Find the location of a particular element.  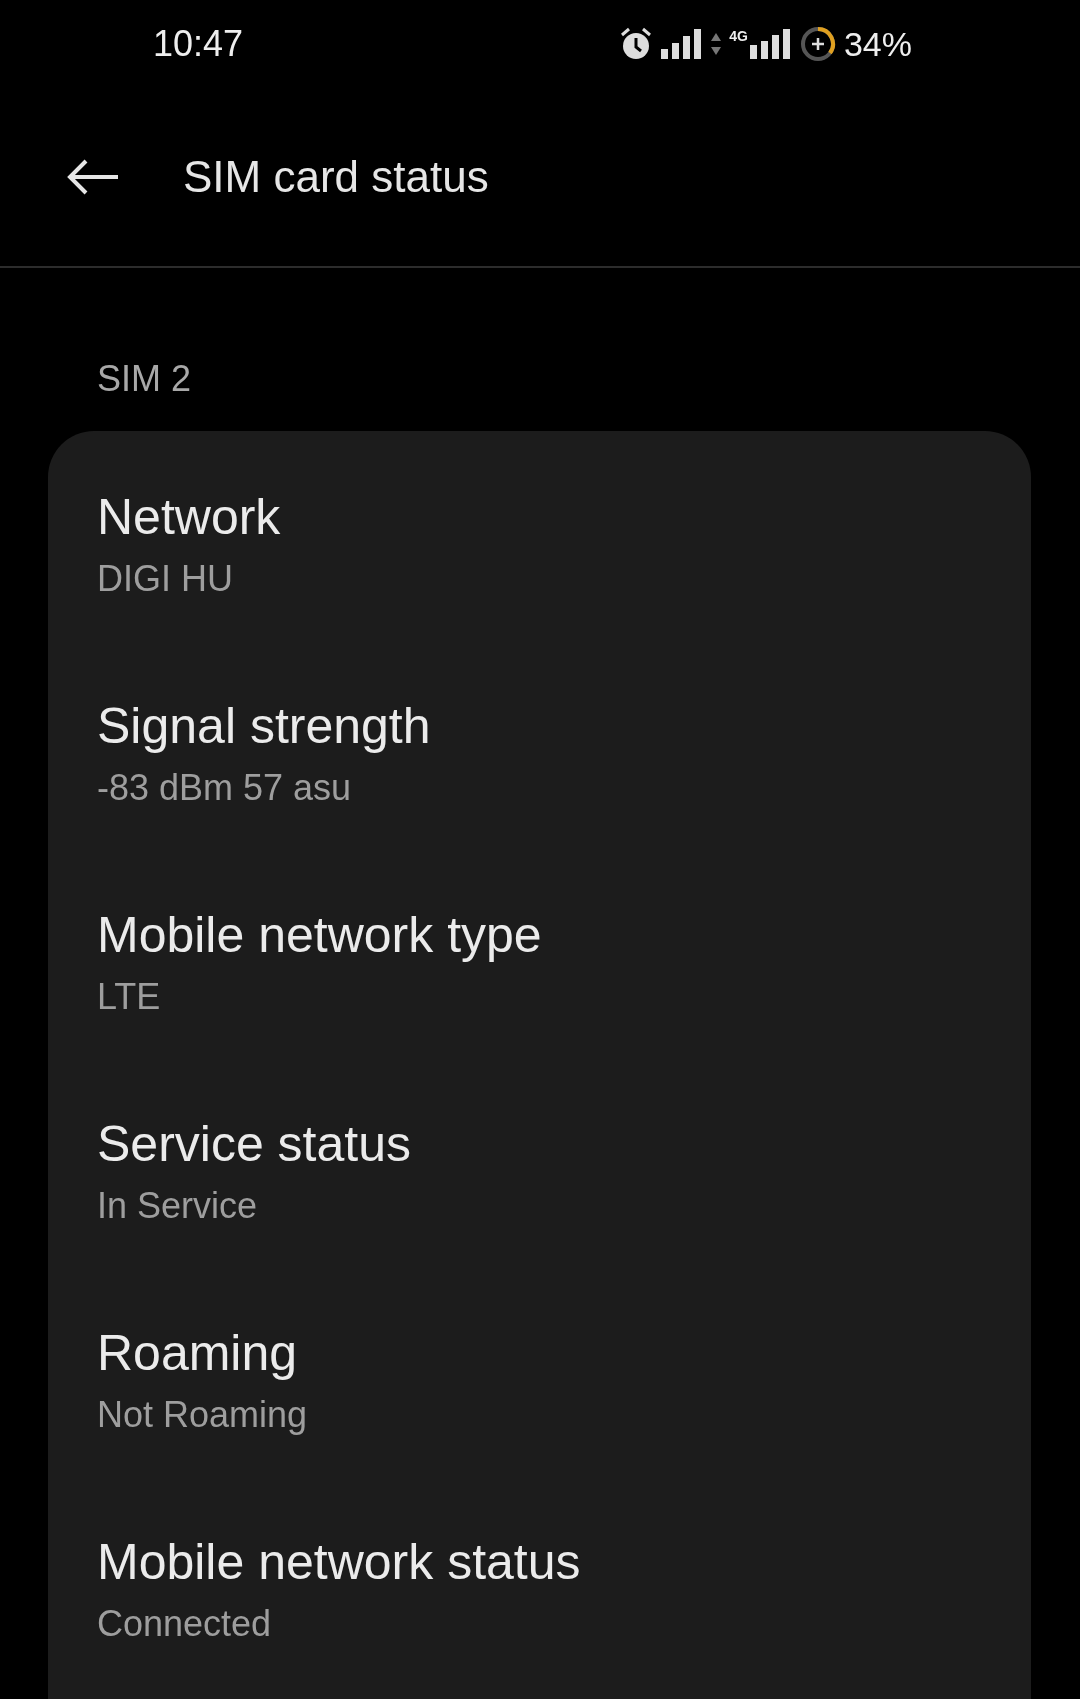

item-title: Service status is located at coordinates (254, 1144).